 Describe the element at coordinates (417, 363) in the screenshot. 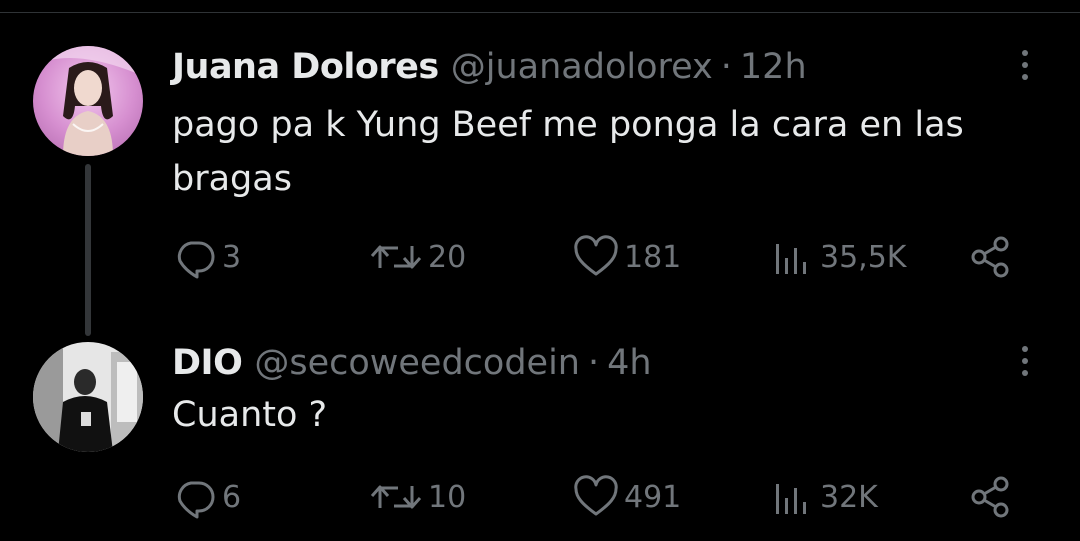

I see `author-handle: @secoweedcodein` at that location.